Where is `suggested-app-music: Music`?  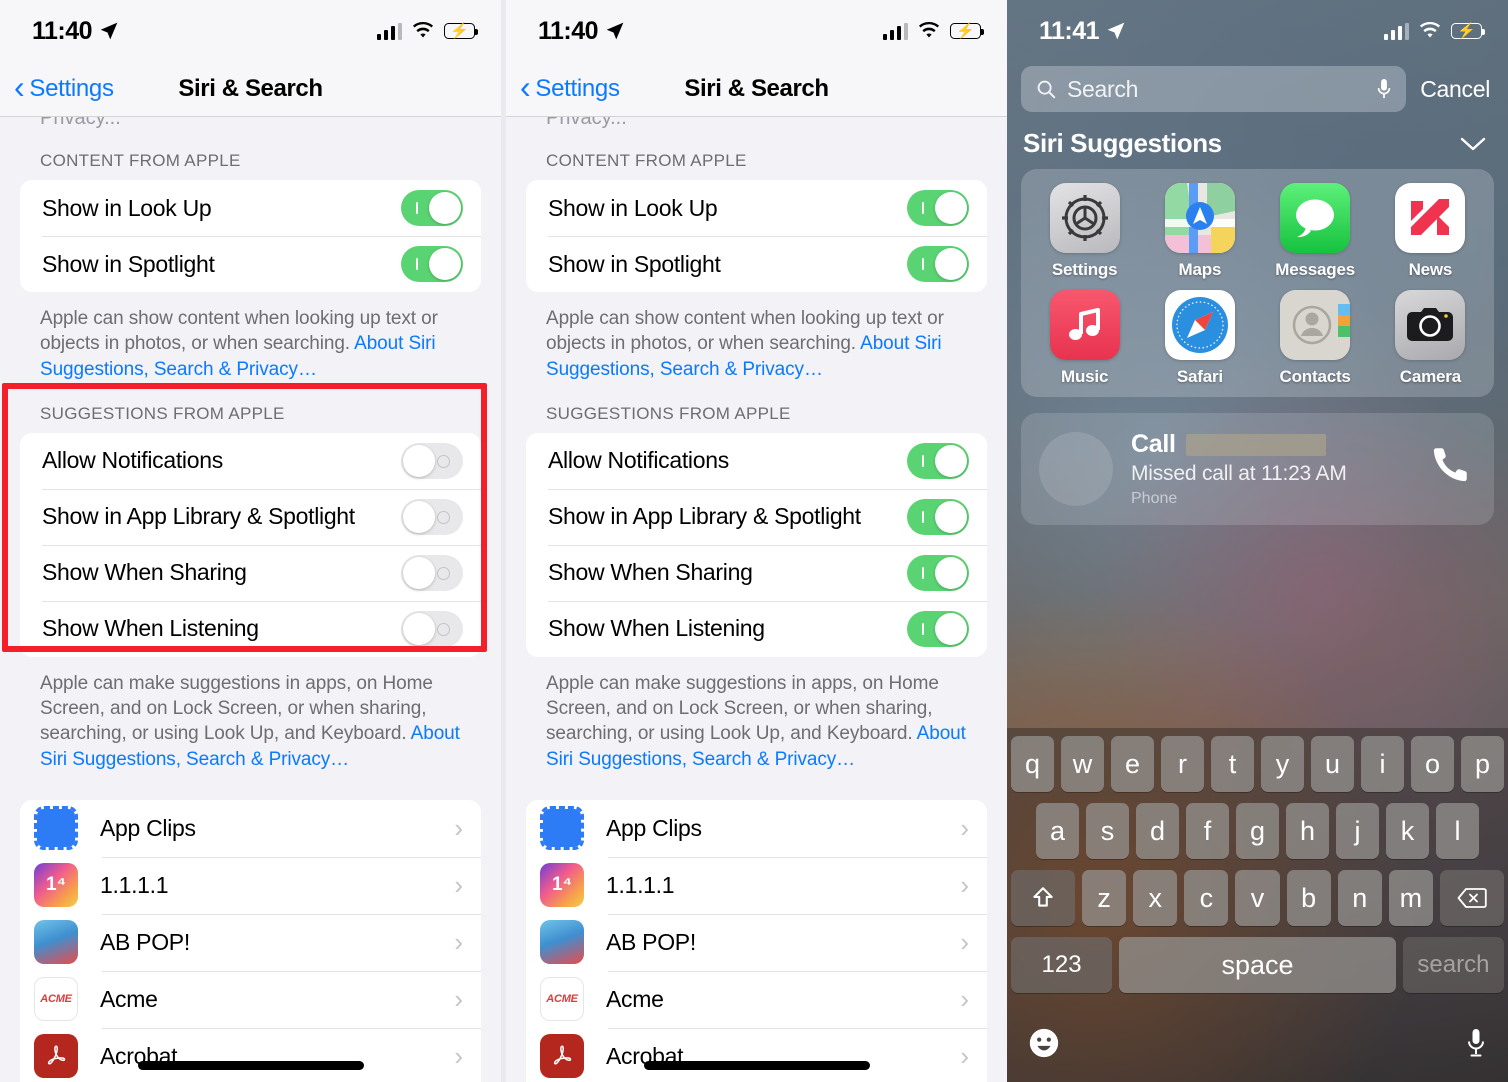
suggested-app-music: Music is located at coordinates (1084, 338).